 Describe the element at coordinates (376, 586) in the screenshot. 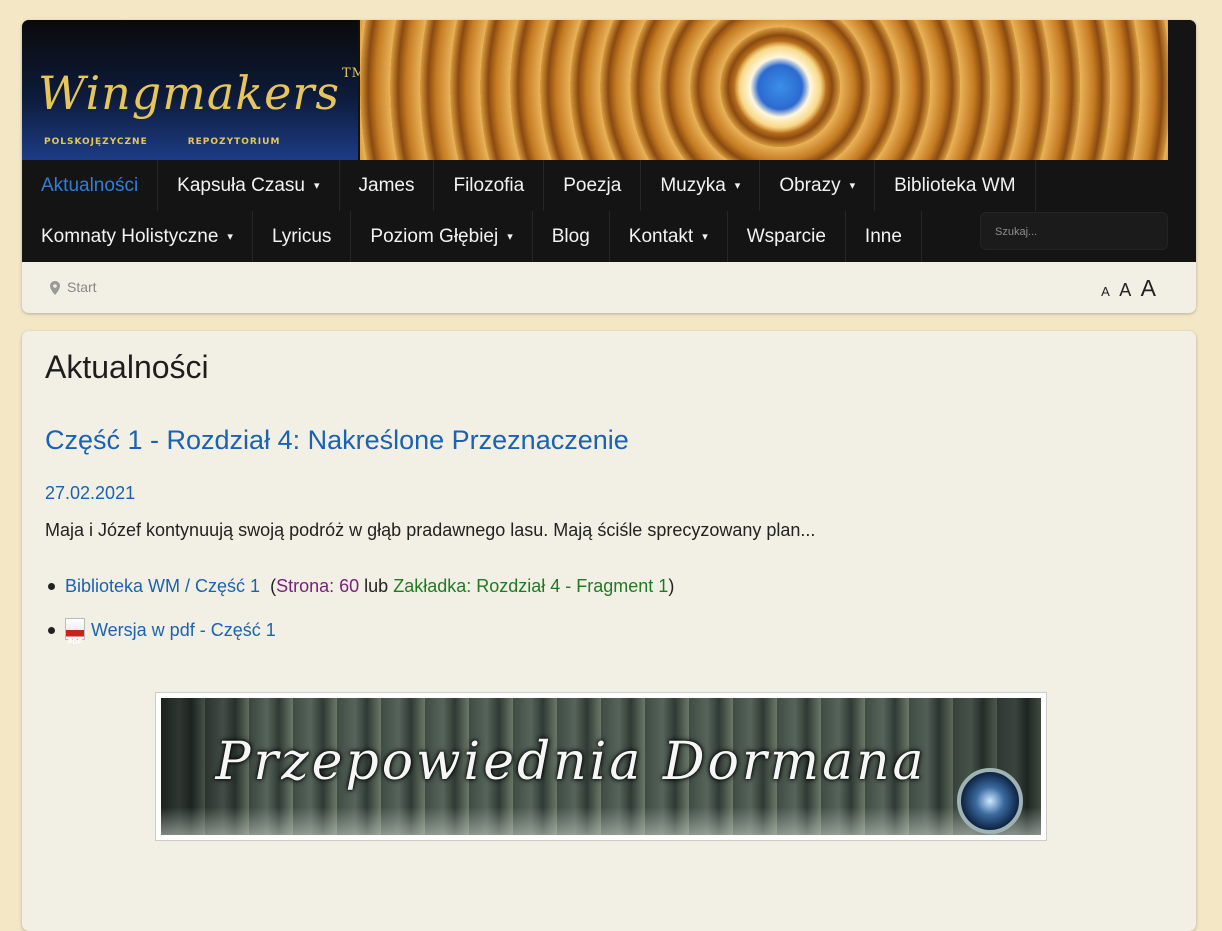

I see `or-text: lub` at that location.